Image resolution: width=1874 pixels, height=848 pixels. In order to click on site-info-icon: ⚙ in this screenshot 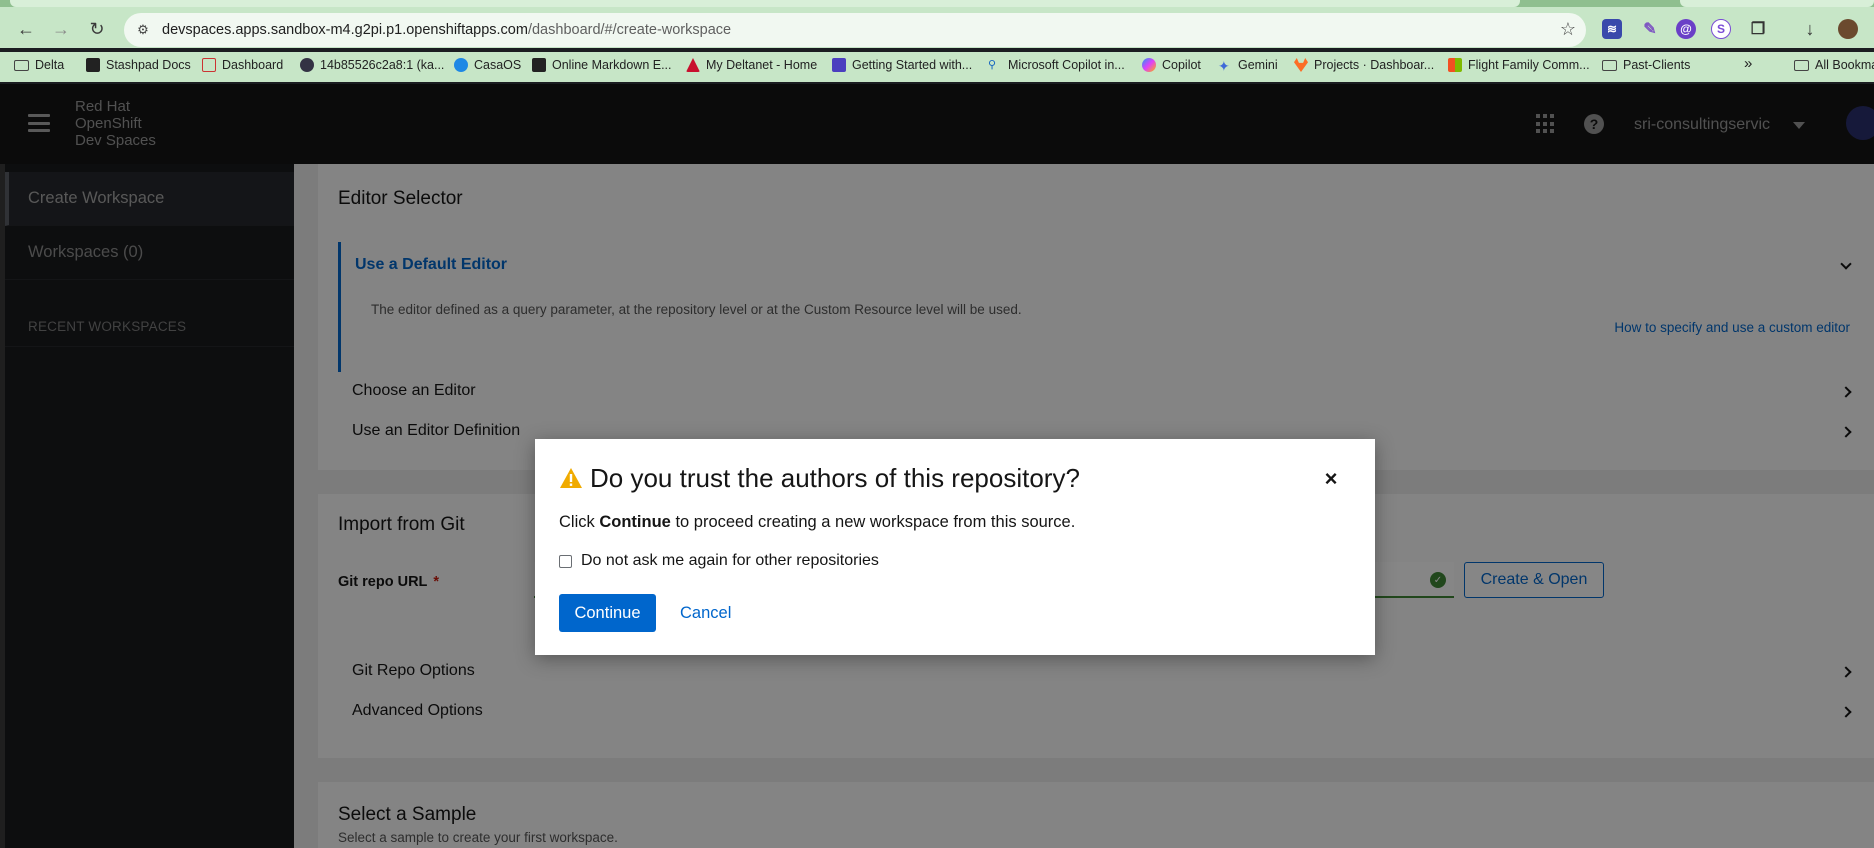, I will do `click(143, 30)`.